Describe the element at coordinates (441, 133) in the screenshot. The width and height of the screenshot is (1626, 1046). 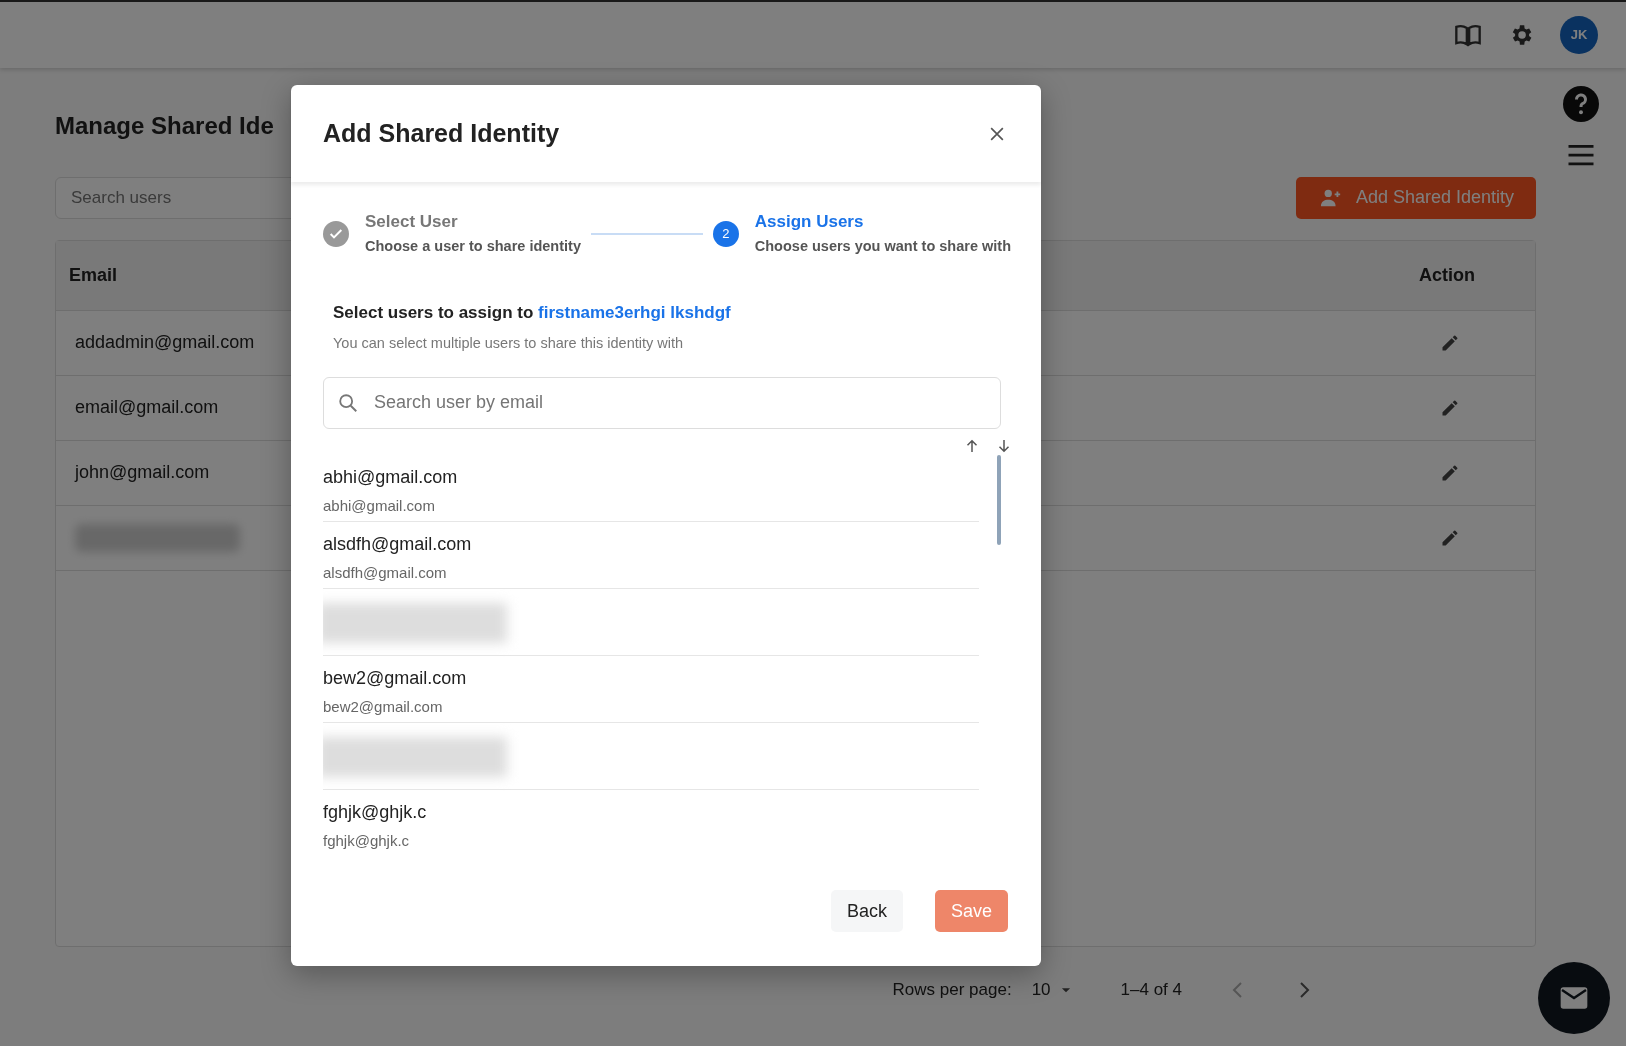
I see `dialog-title: Add Shared Identity` at that location.